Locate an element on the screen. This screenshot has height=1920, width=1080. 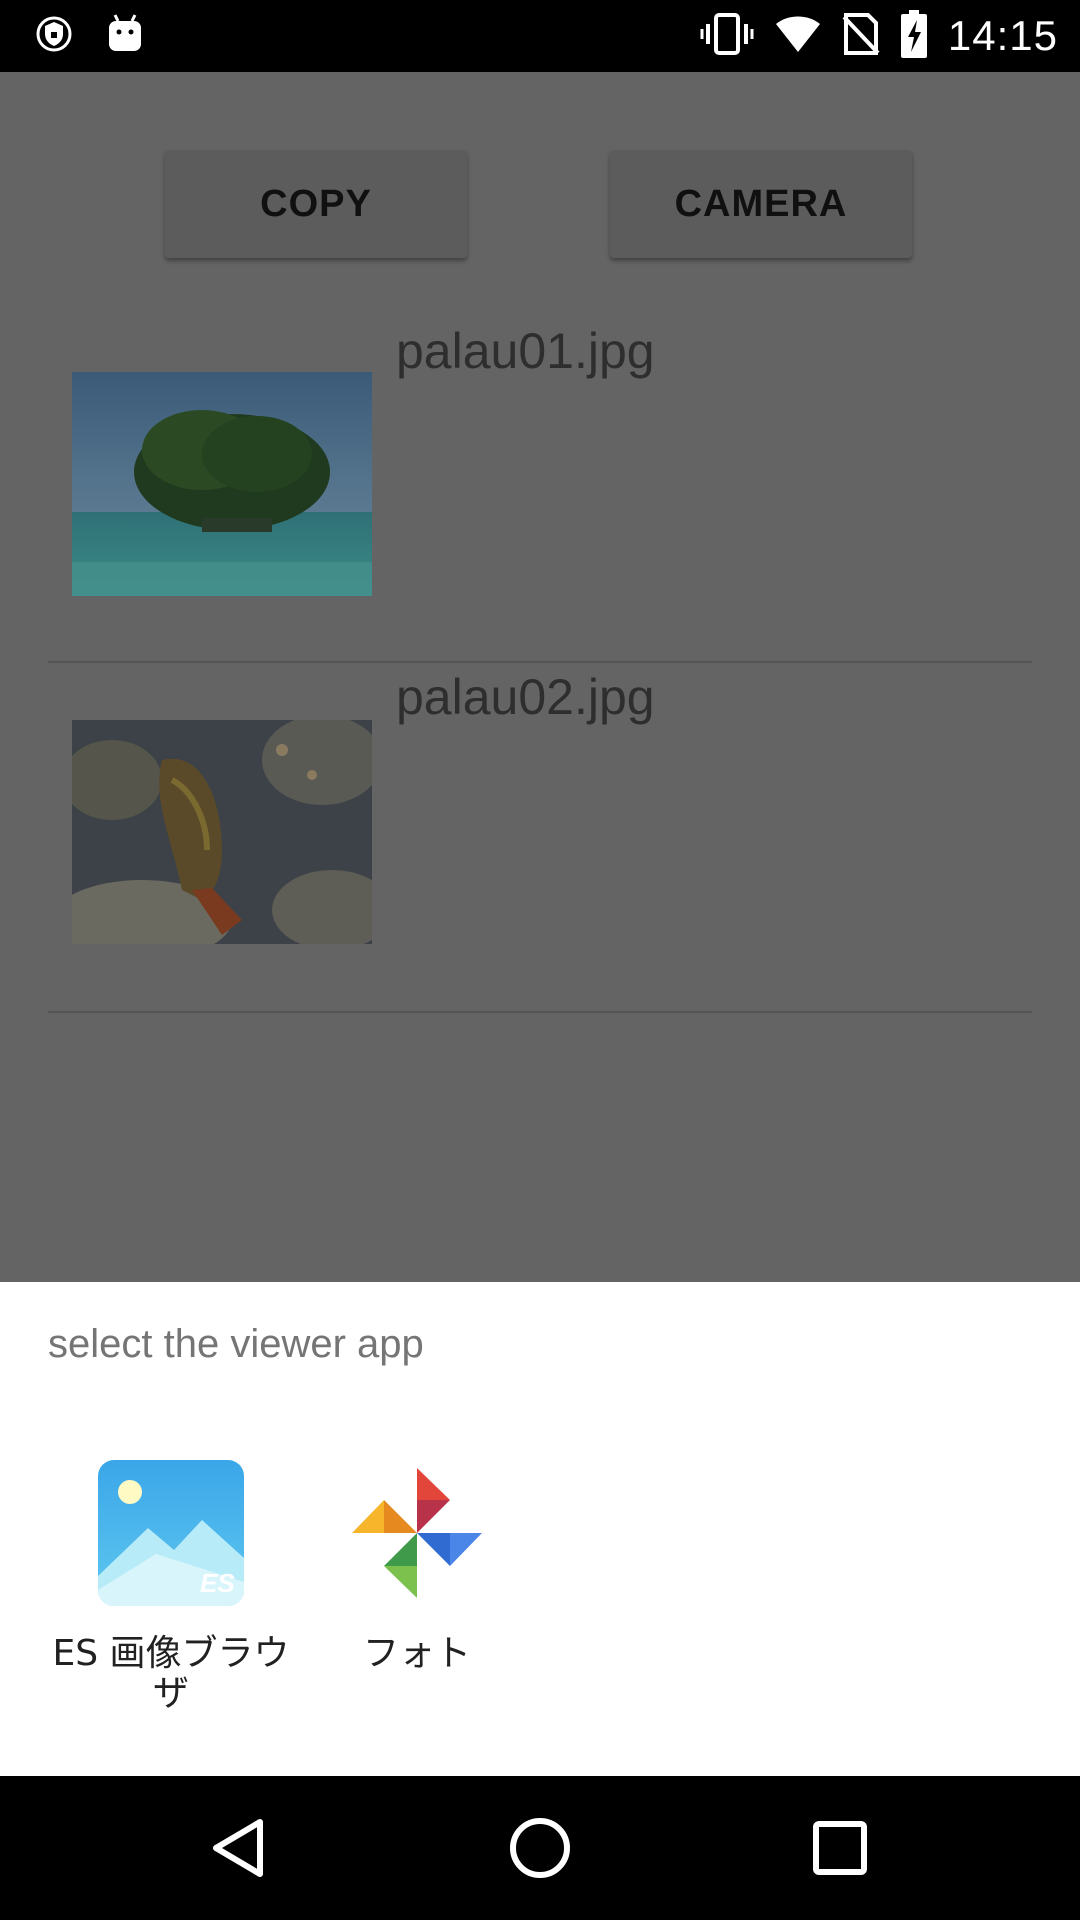
app-option-es-gallery: ES ES 画像ブラウザ is located at coordinates (171, 1586).